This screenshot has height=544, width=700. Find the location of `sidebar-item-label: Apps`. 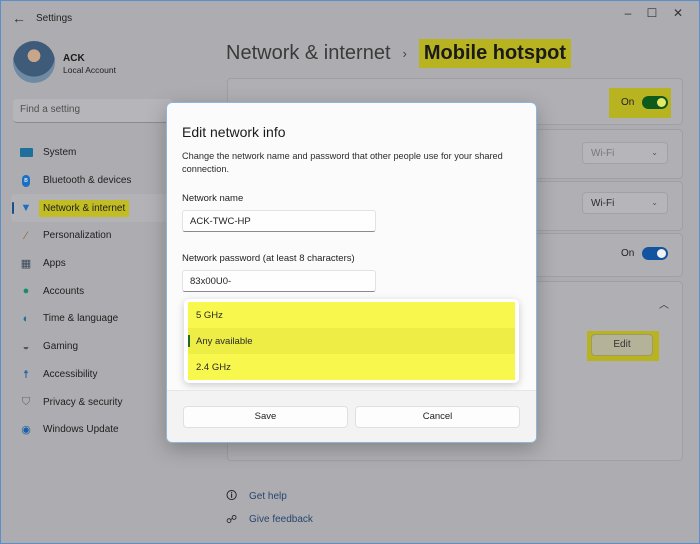

sidebar-item-label: Apps is located at coordinates (54, 264).